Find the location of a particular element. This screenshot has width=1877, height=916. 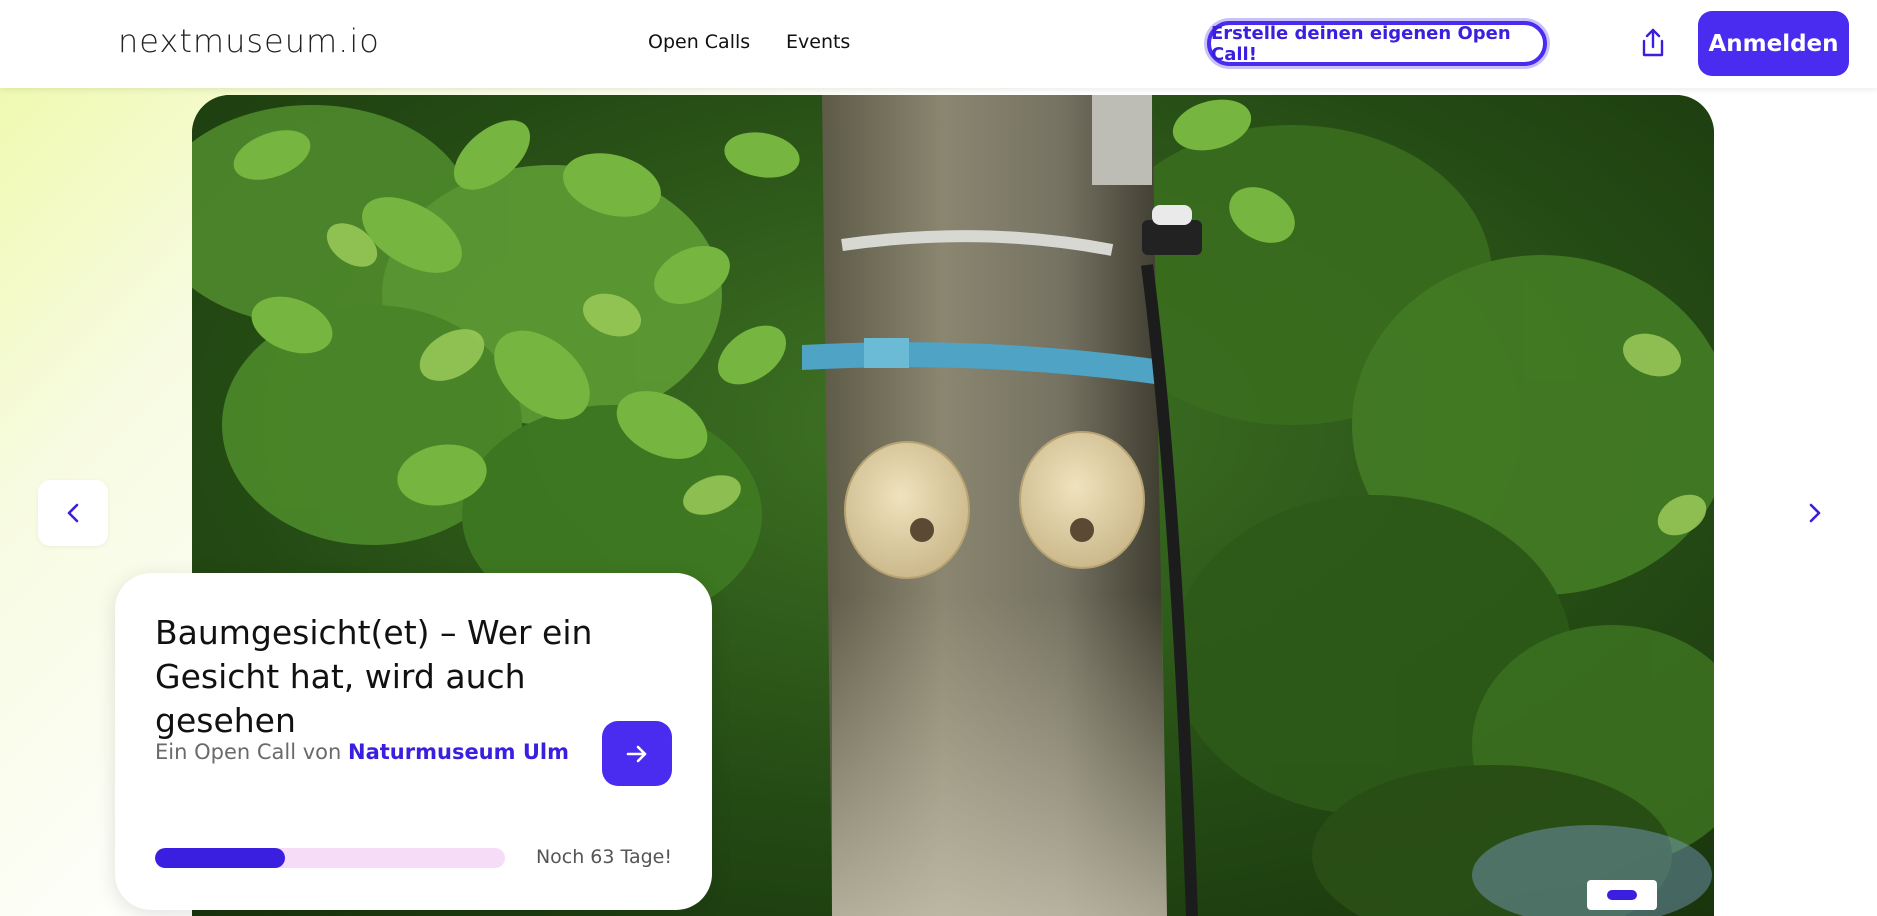

slide-indicator-dot-active is located at coordinates (1622, 895).